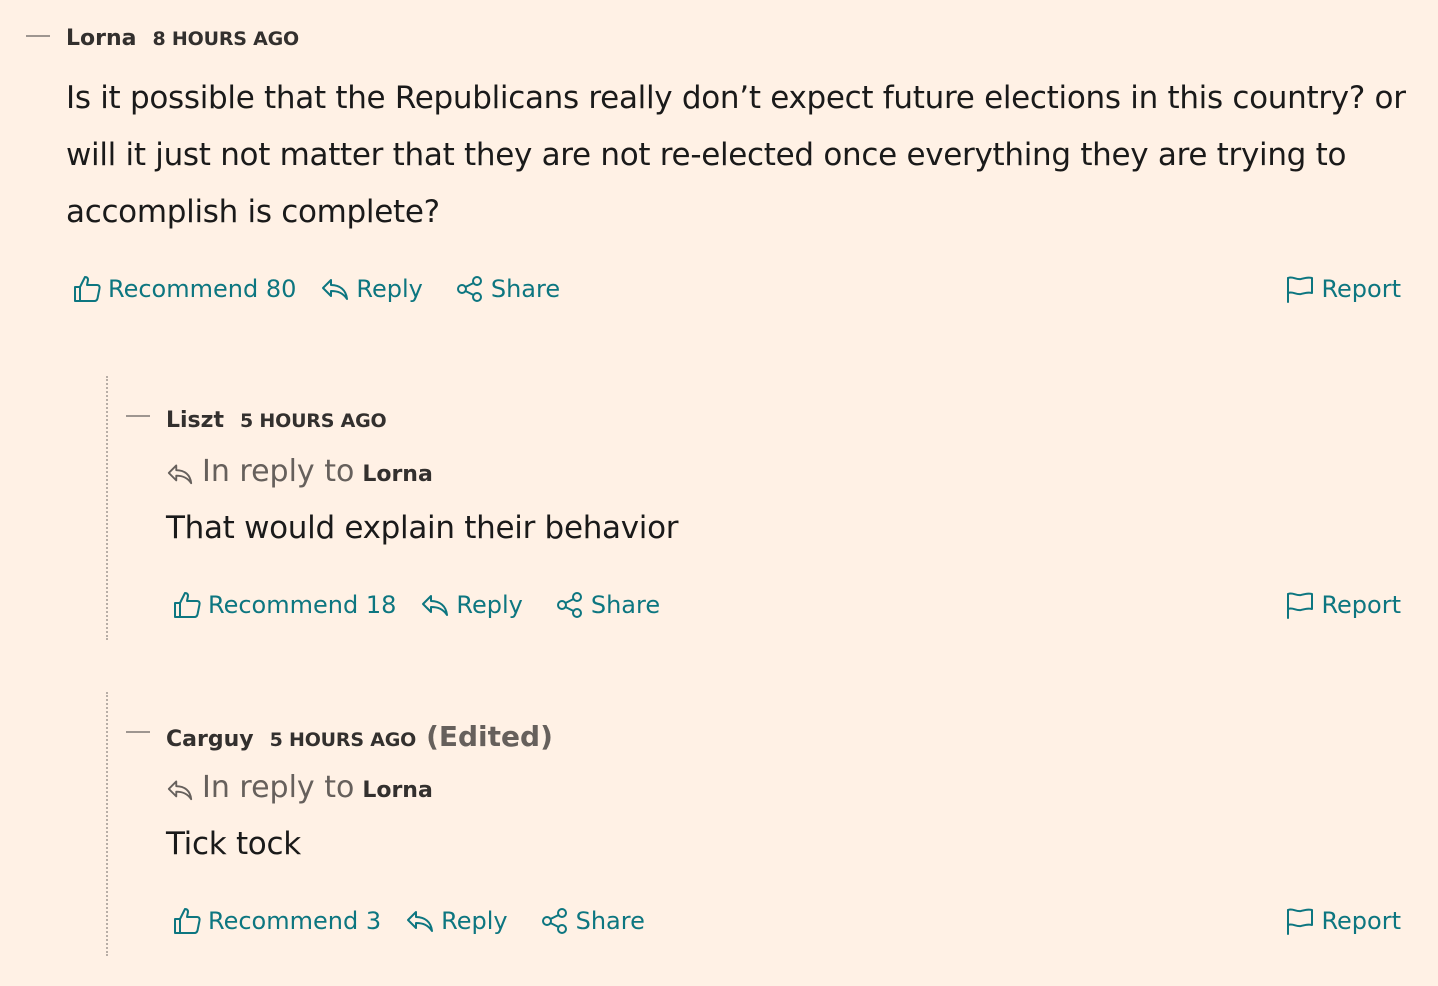 Image resolution: width=1438 pixels, height=986 pixels. I want to click on recommend-label: Recommend 18, so click(302, 605).